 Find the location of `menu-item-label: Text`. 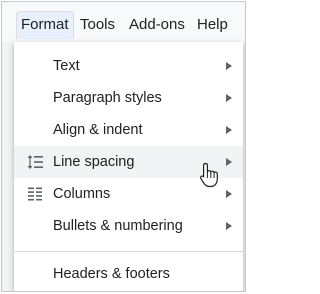

menu-item-label: Text is located at coordinates (66, 66).